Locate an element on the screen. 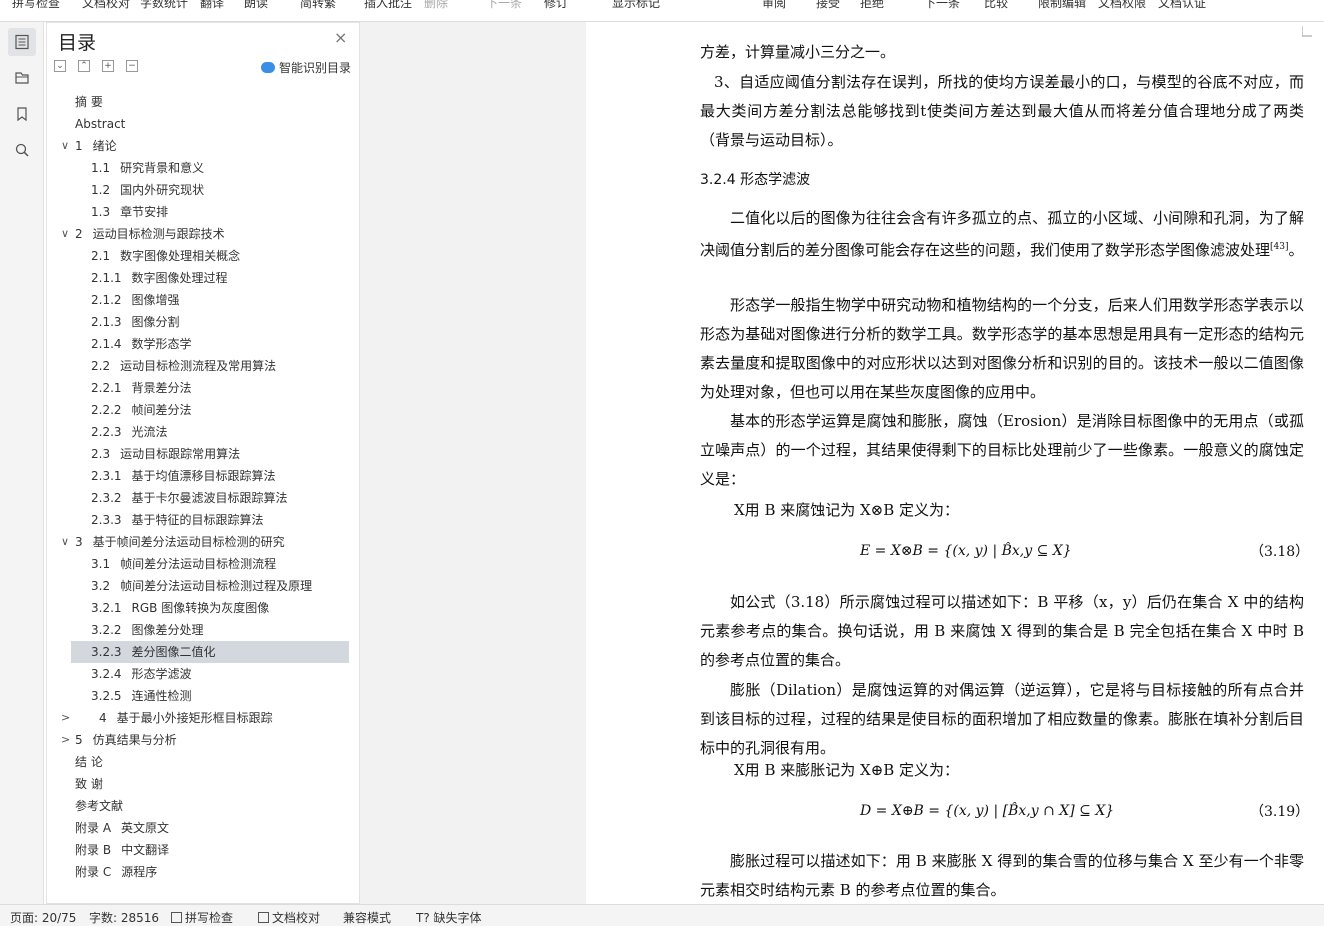 This screenshot has height=926, width=1324. reject-button: 拒绝 is located at coordinates (872, 5).